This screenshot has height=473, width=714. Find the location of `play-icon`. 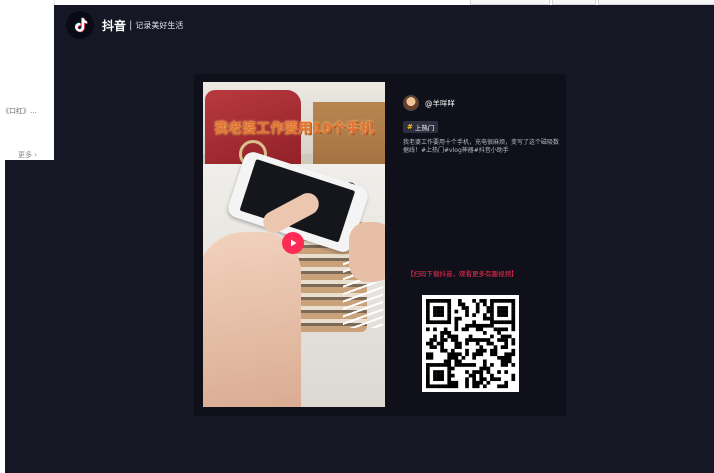

play-icon is located at coordinates (294, 243).